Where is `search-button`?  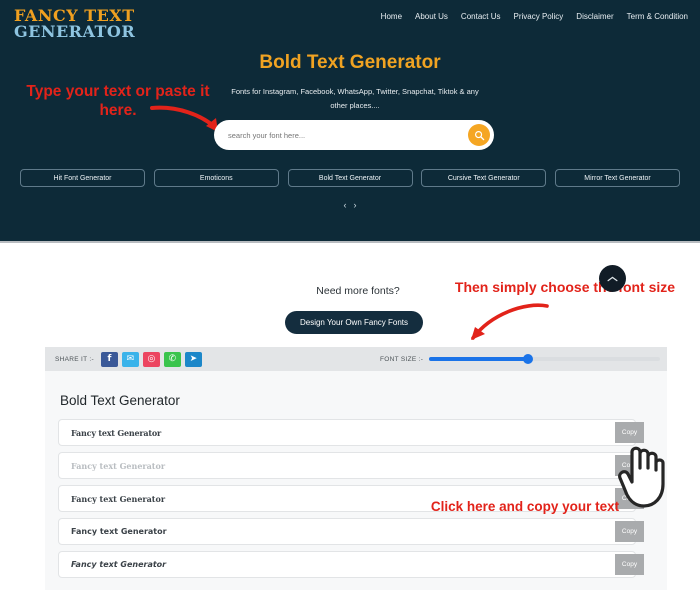 search-button is located at coordinates (479, 135).